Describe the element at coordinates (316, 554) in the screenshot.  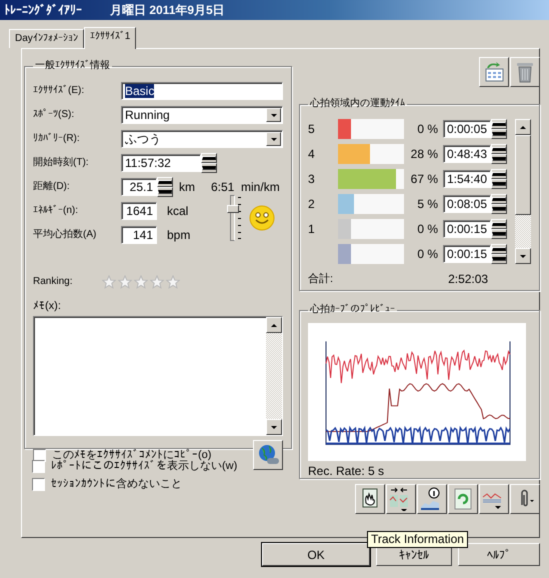
I see `dialog-button: OK` at that location.